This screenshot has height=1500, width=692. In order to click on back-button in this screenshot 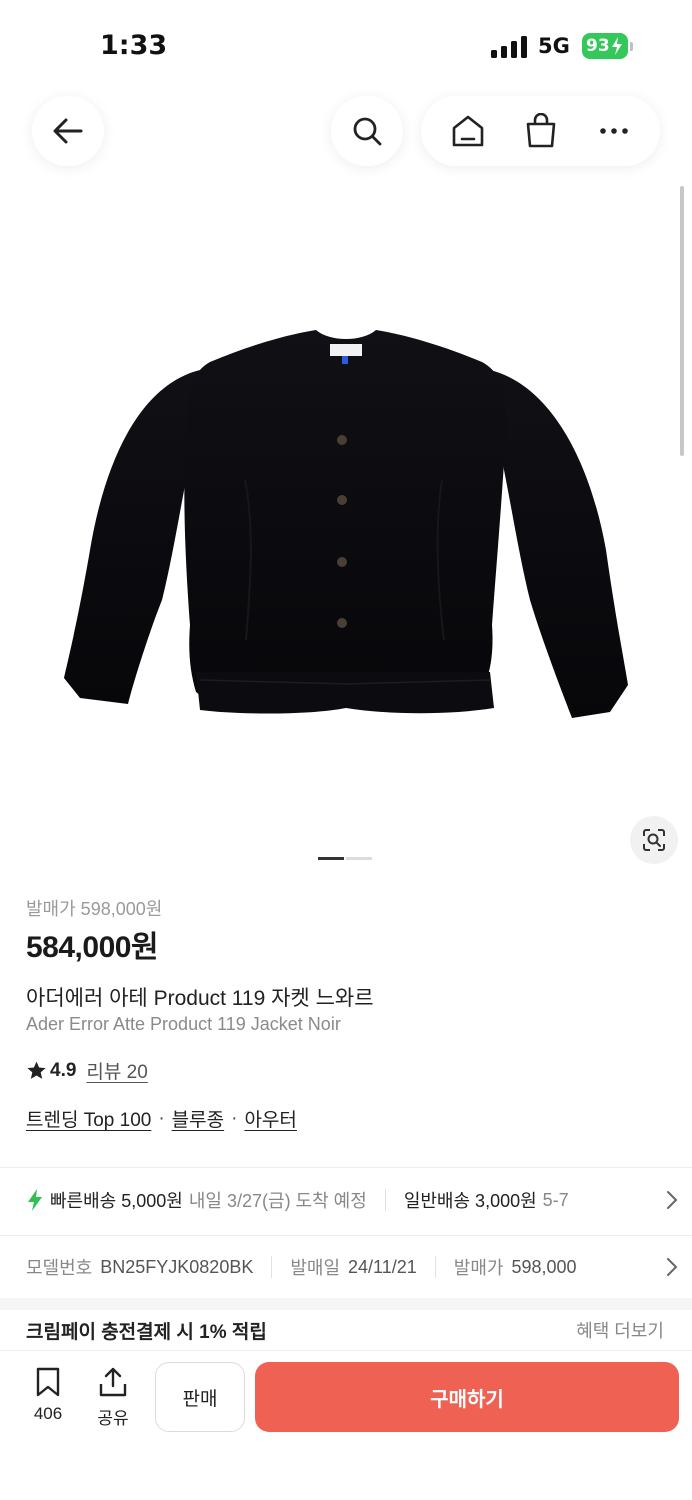, I will do `click(68, 131)`.